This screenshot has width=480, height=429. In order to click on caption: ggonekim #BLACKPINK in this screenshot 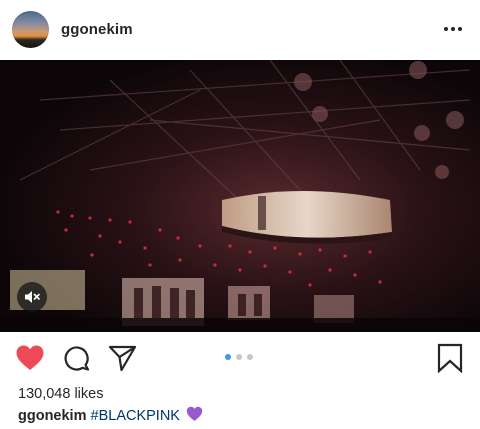, I will do `click(110, 416)`.